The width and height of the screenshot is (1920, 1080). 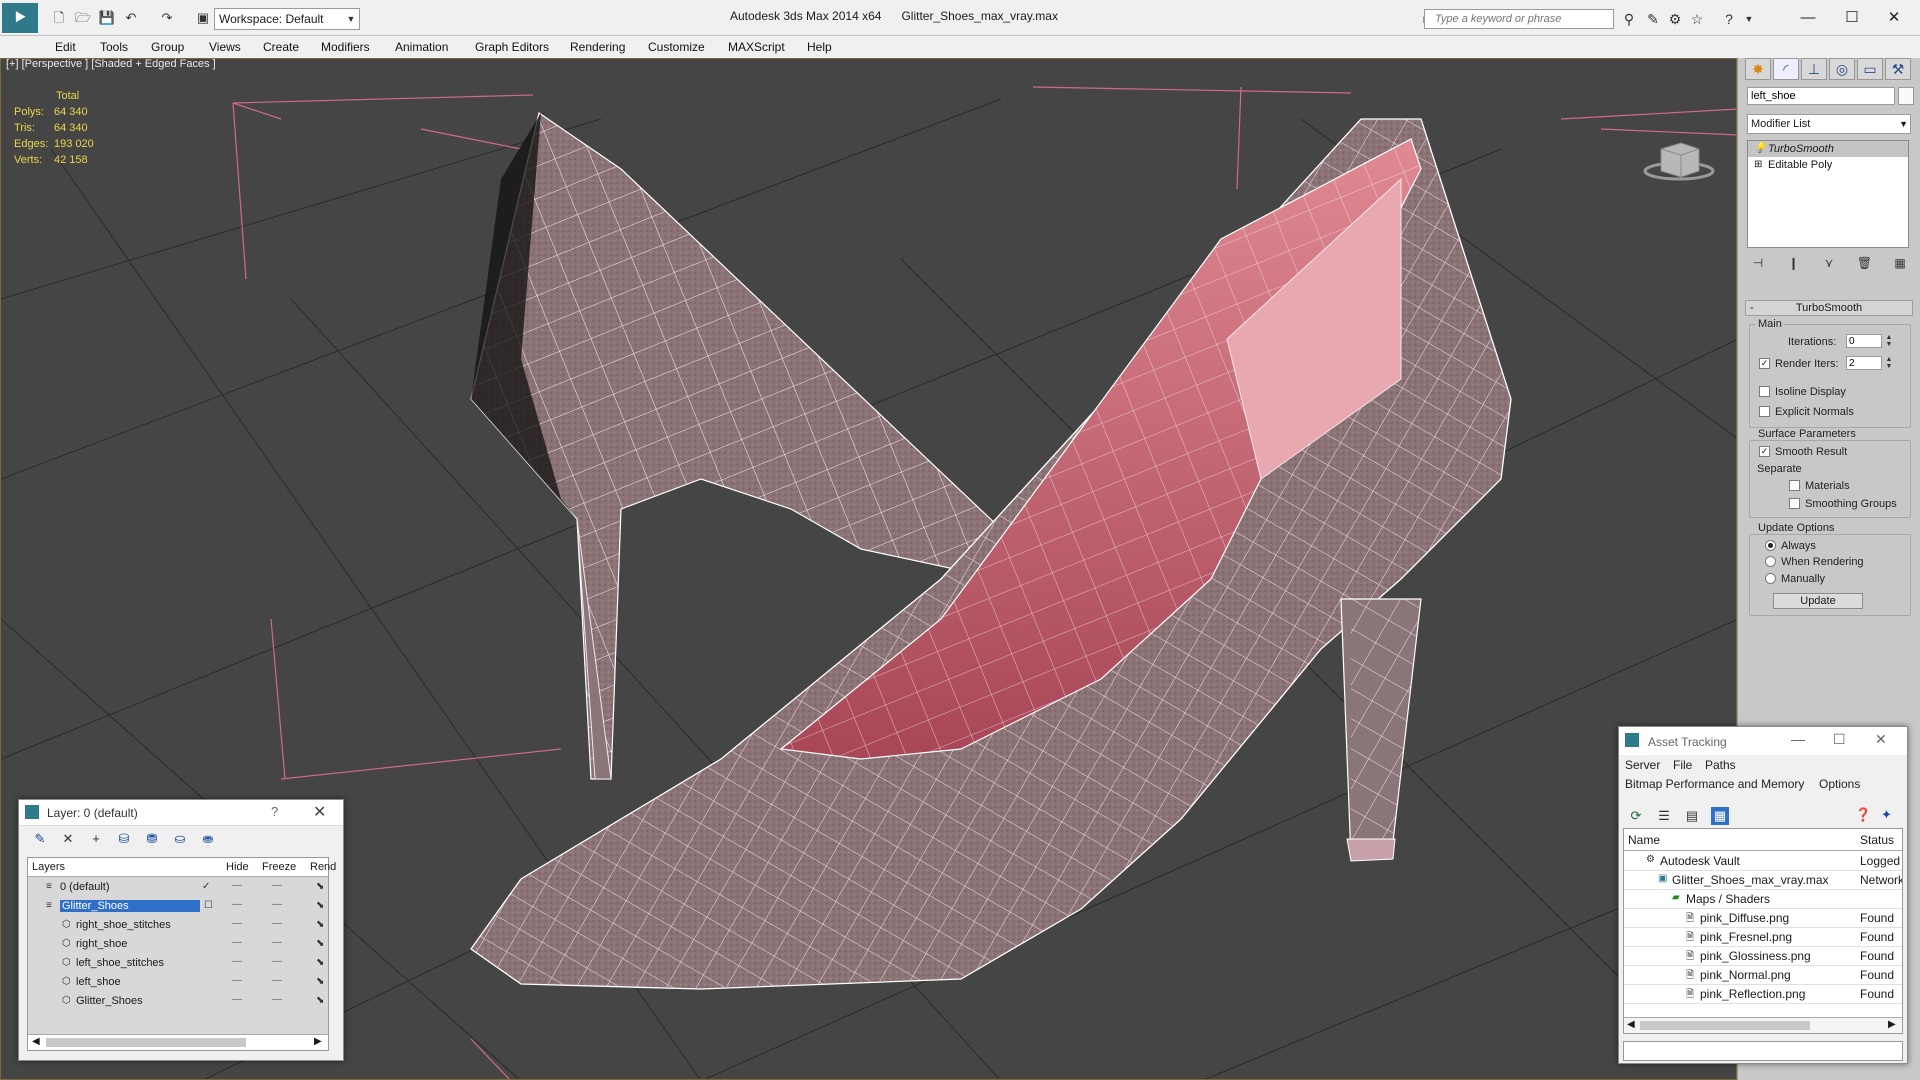 What do you see at coordinates (1642, 765) in the screenshot?
I see `menu-server: Server` at bounding box center [1642, 765].